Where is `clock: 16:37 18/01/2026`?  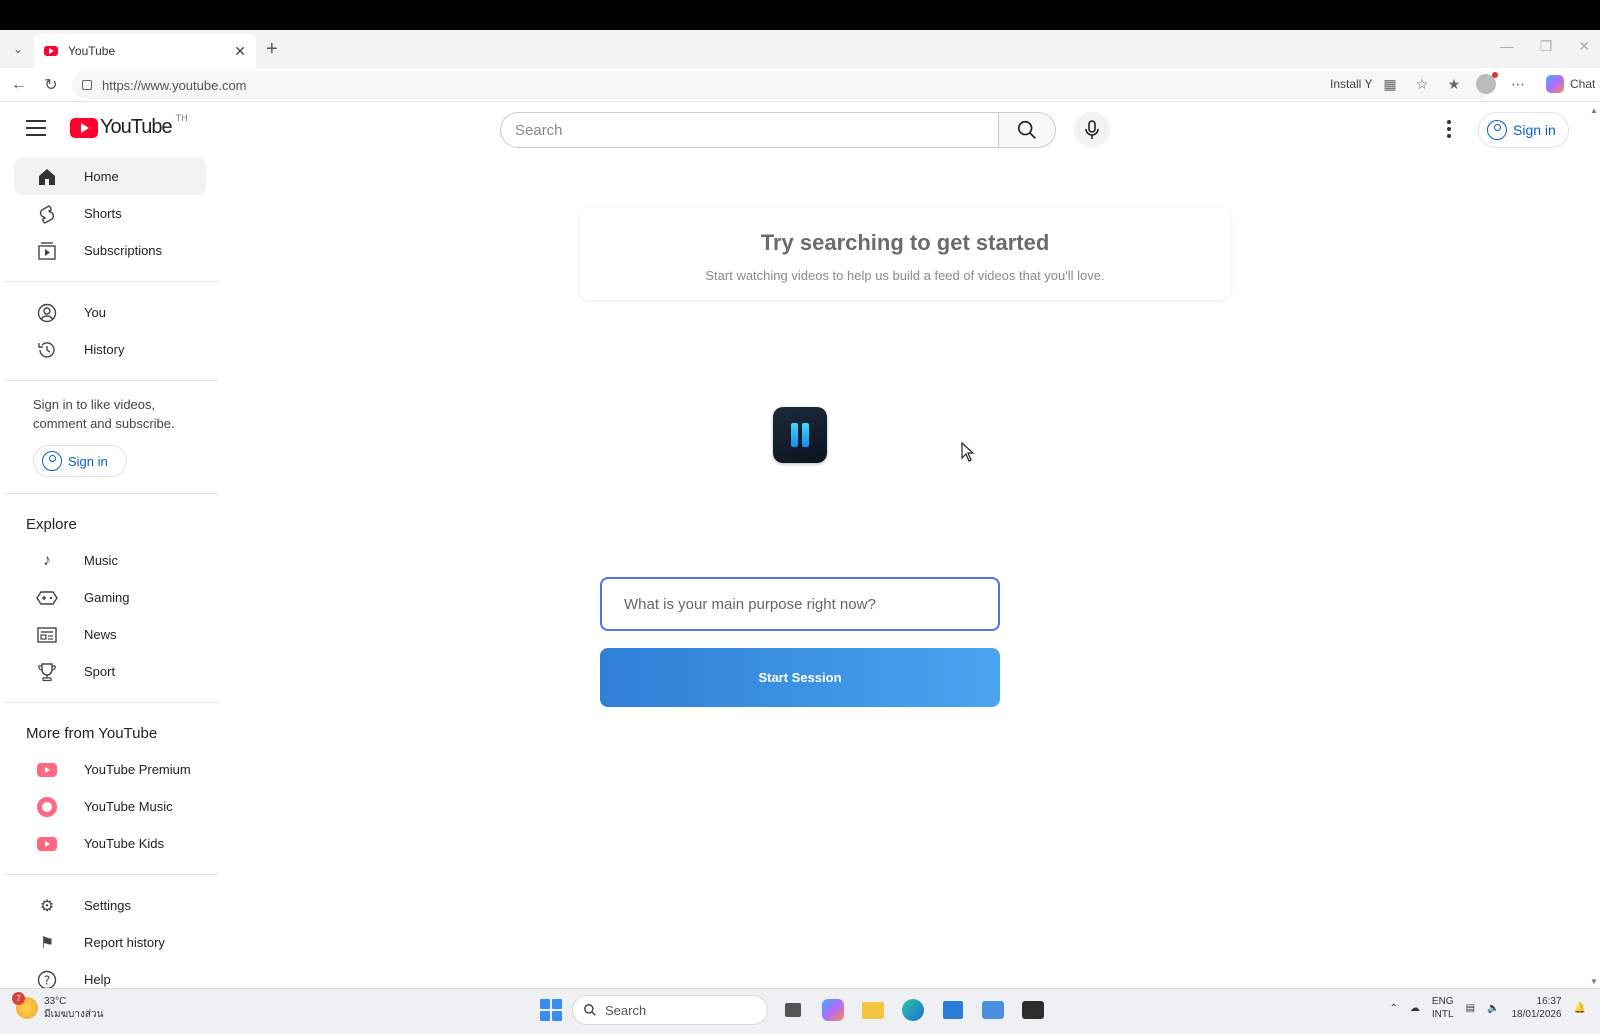 clock: 16:37 18/01/2026 is located at coordinates (1536, 1008).